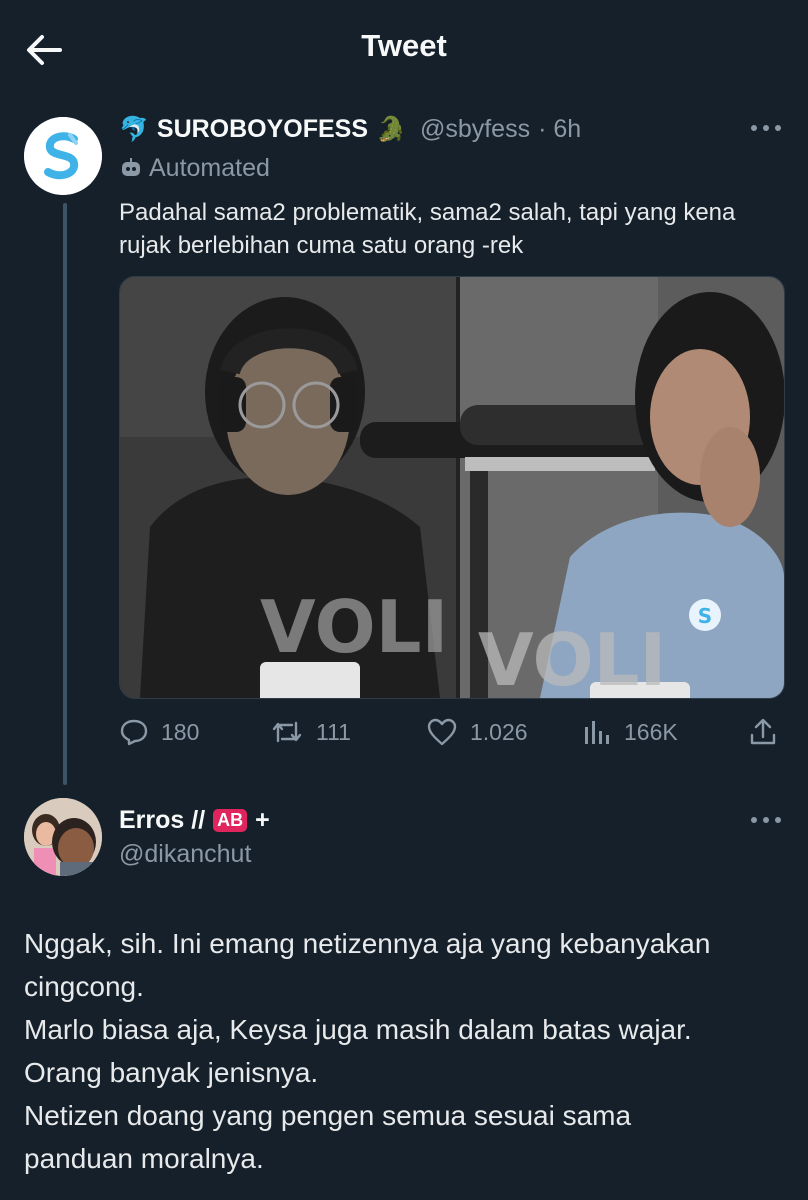 This screenshot has width=808, height=1200. I want to click on reply-author-name: Erros //, so click(162, 820).